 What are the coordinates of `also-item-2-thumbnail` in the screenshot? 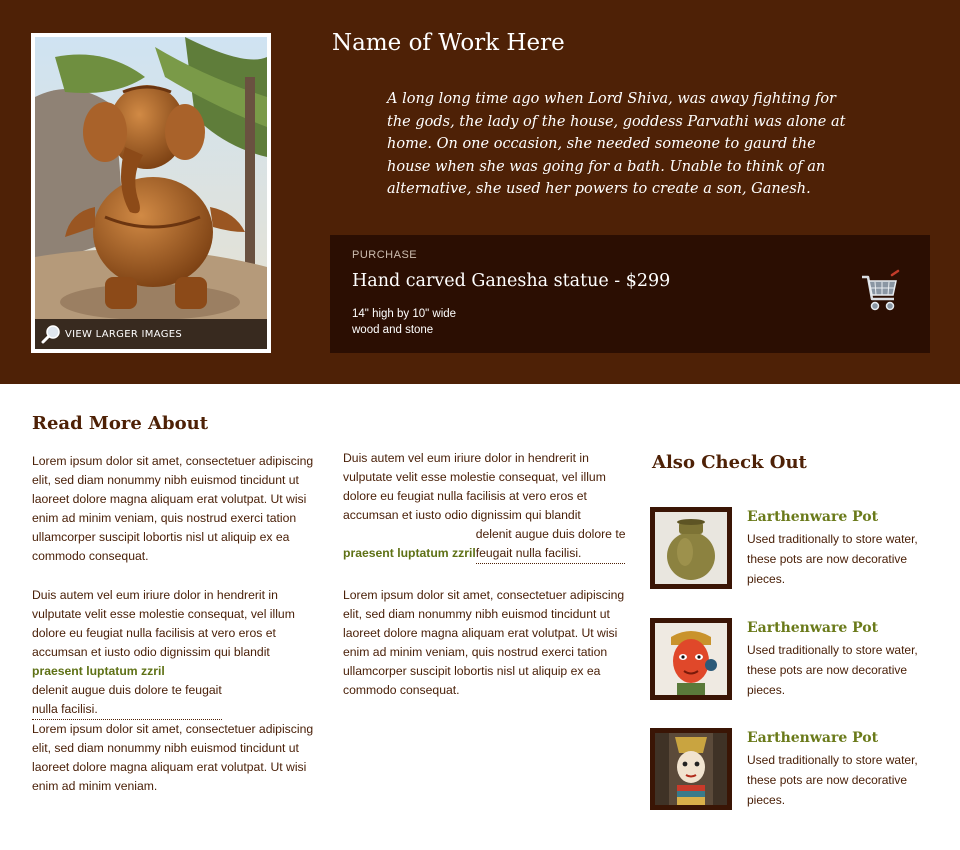 It's located at (691, 659).